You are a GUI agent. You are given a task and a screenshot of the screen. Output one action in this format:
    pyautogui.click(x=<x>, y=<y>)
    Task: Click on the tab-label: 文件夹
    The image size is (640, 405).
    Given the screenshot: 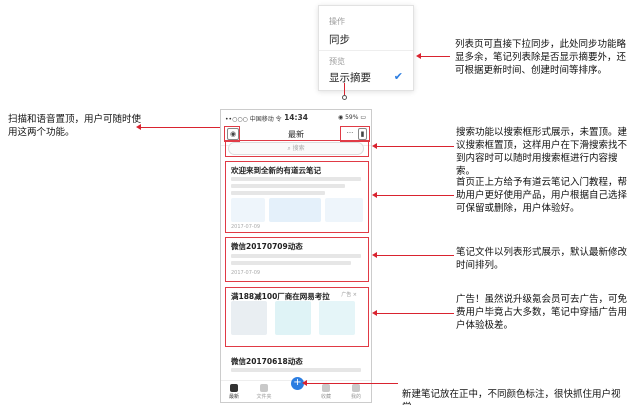 What is the action you would take?
    pyautogui.click(x=264, y=397)
    